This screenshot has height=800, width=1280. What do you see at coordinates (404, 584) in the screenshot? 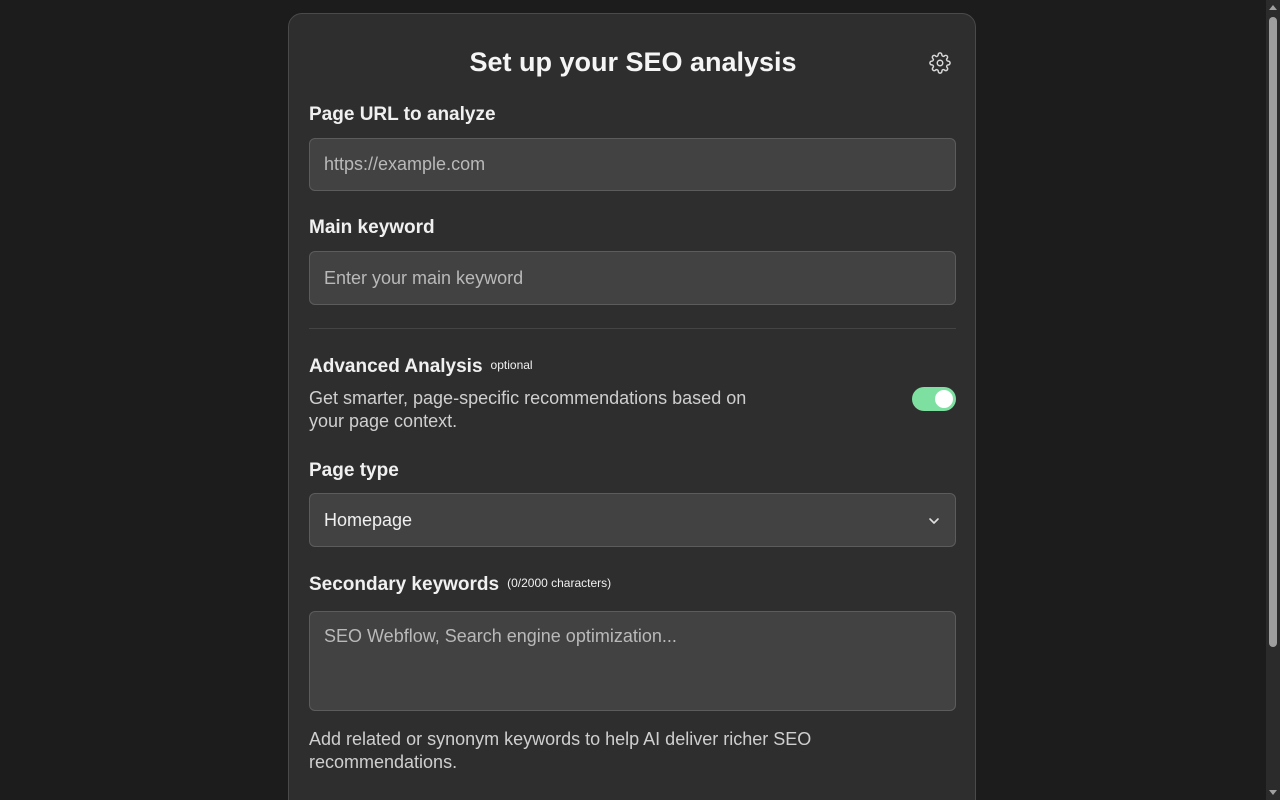
I see `secondary-keywords-title: Secondary keywords` at bounding box center [404, 584].